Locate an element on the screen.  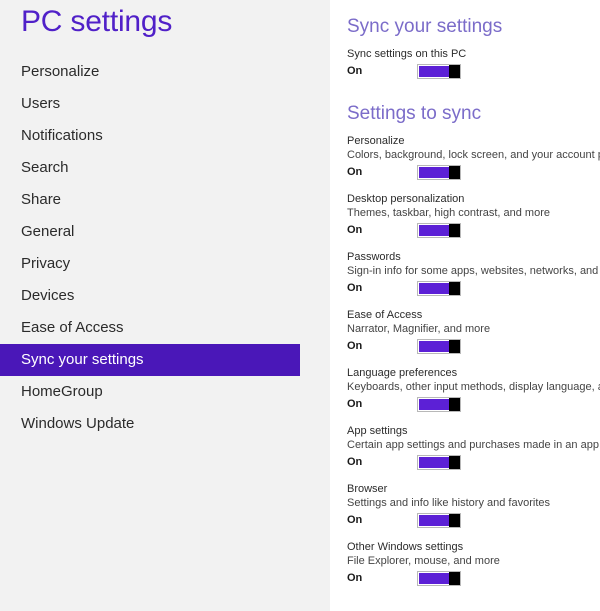
setting-description: Themes, taskbar, high contrast, and more is located at coordinates (448, 213).